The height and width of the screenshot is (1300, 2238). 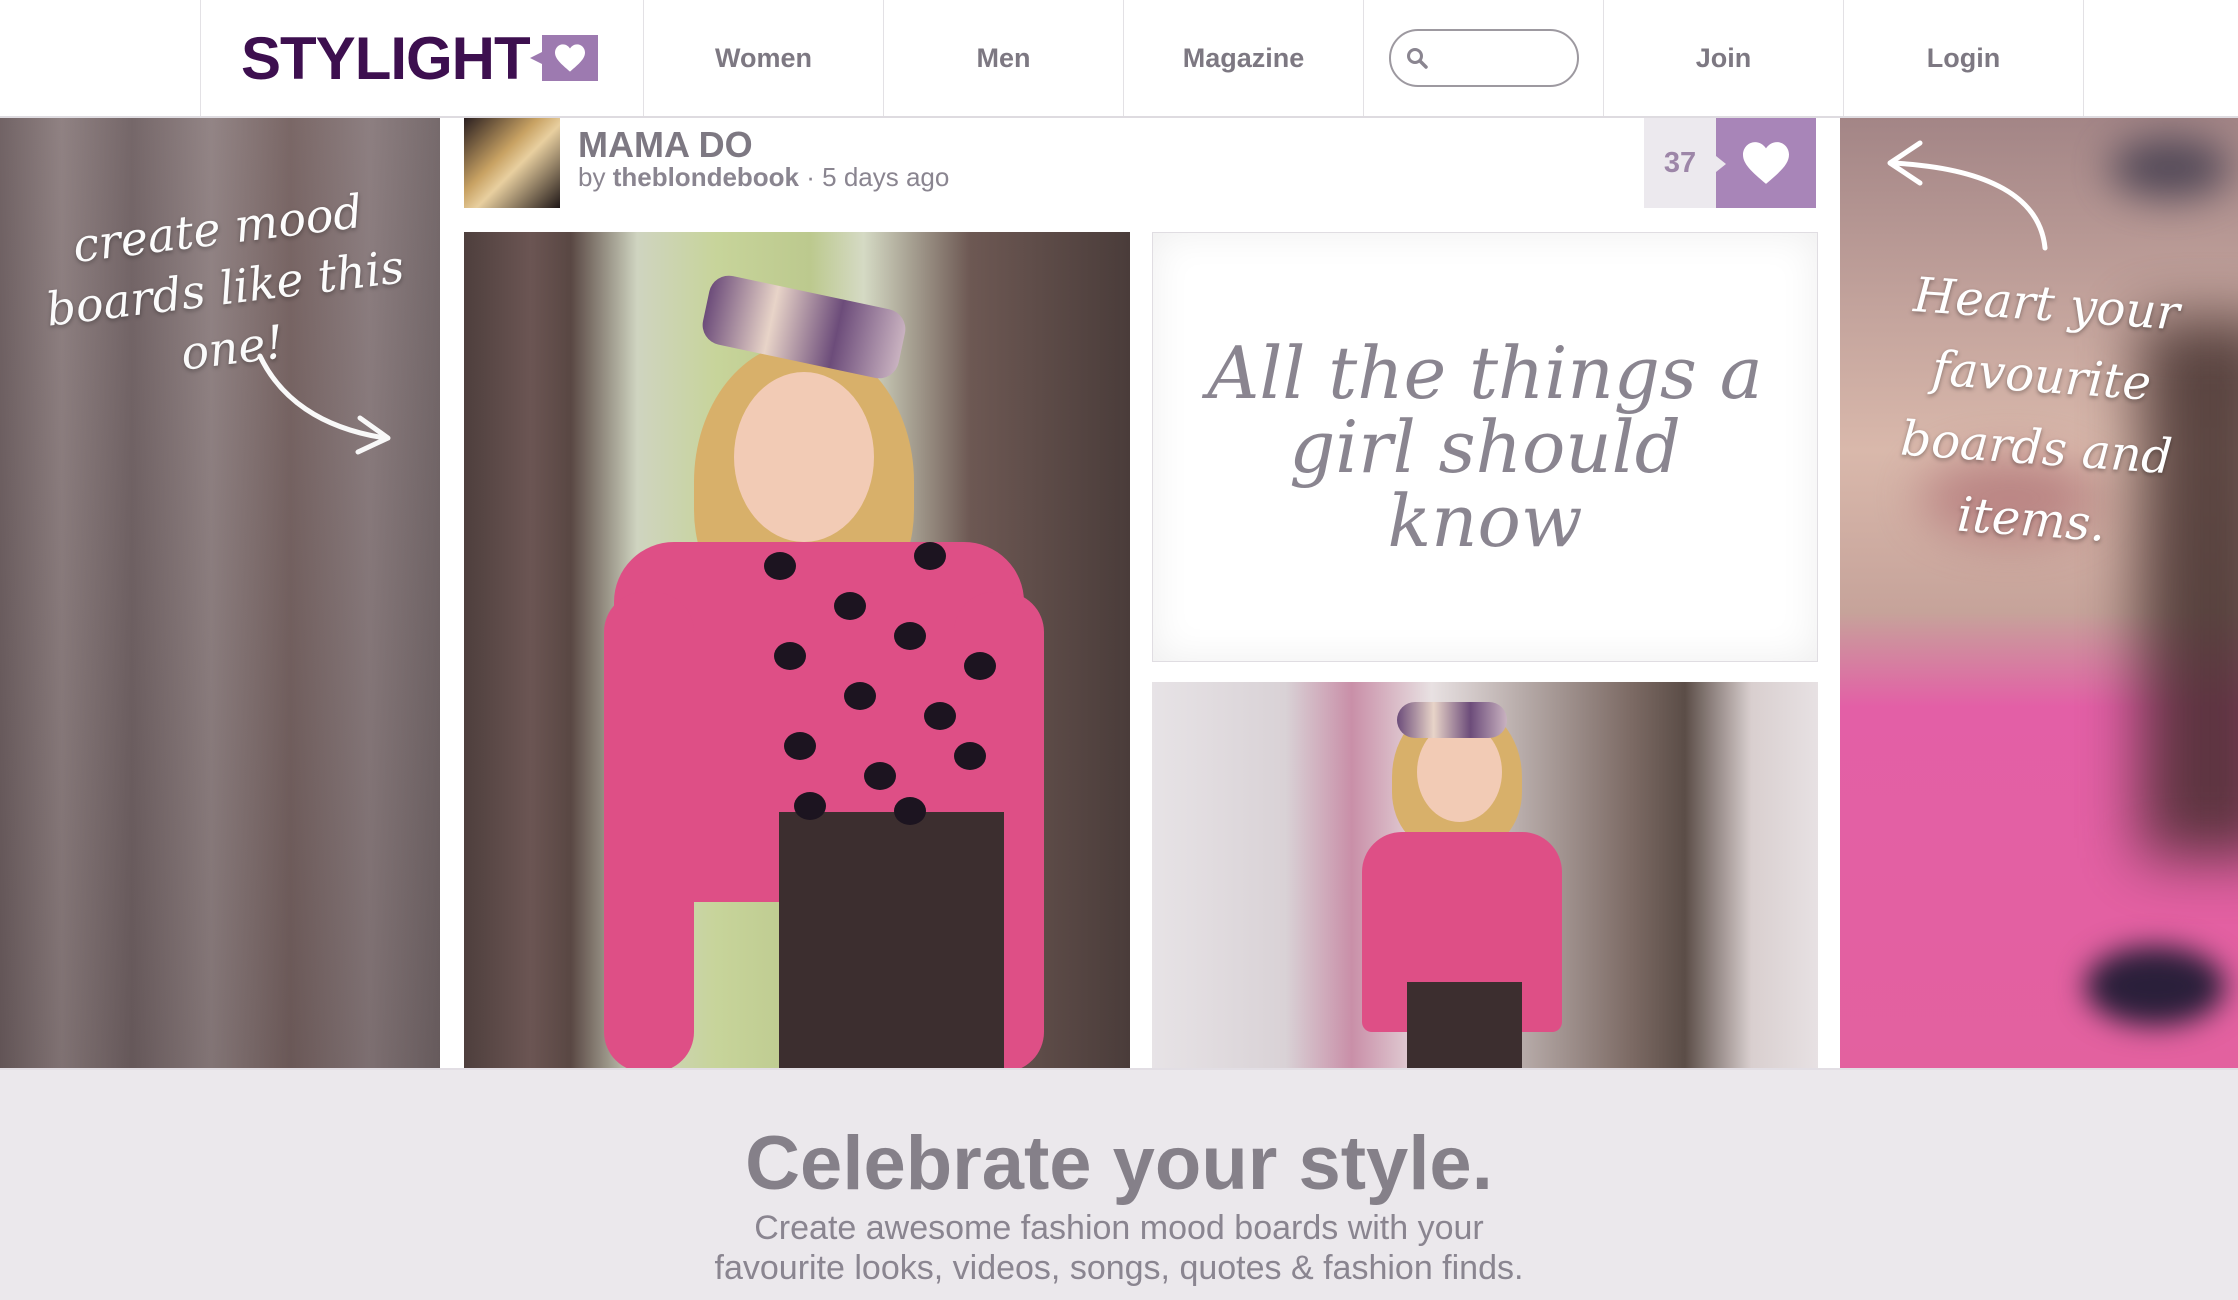 What do you see at coordinates (225, 282) in the screenshot?
I see `mood-board-note: create mood boards like this one!` at bounding box center [225, 282].